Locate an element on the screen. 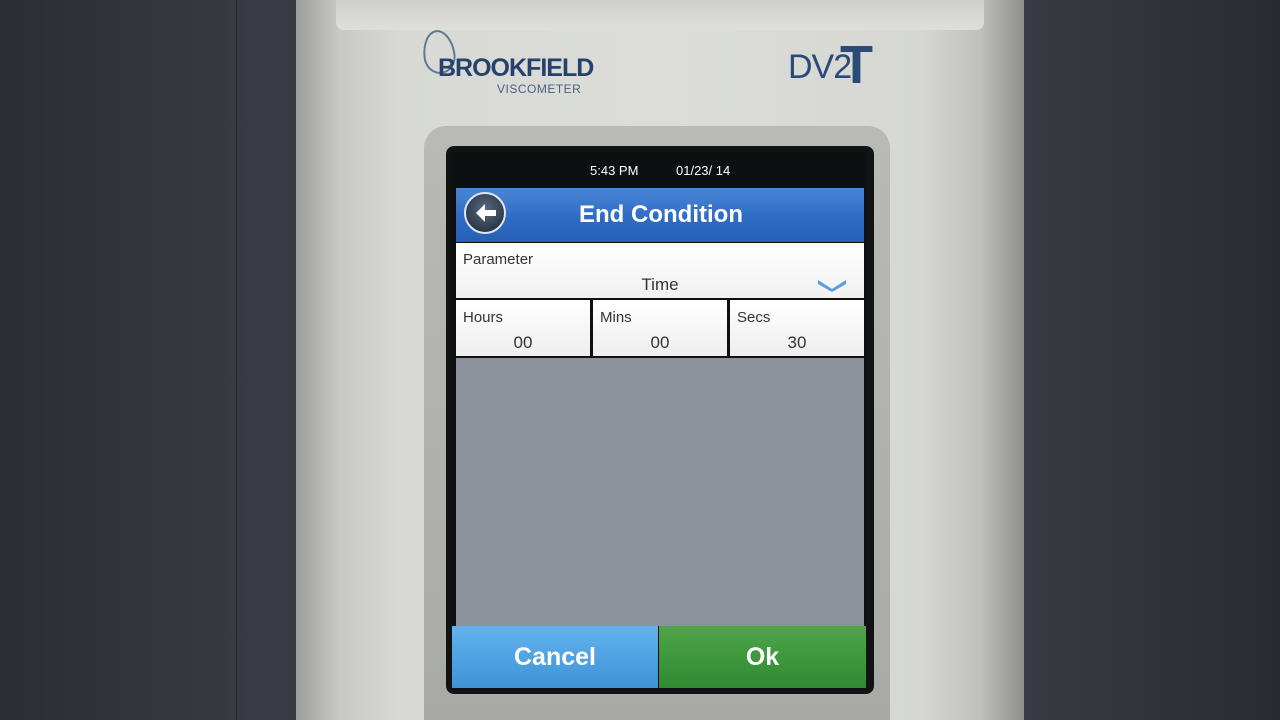 Image resolution: width=1280 pixels, height=720 pixels. status-bar: 5:43 PM 01/23/ 14 is located at coordinates (659, 170).